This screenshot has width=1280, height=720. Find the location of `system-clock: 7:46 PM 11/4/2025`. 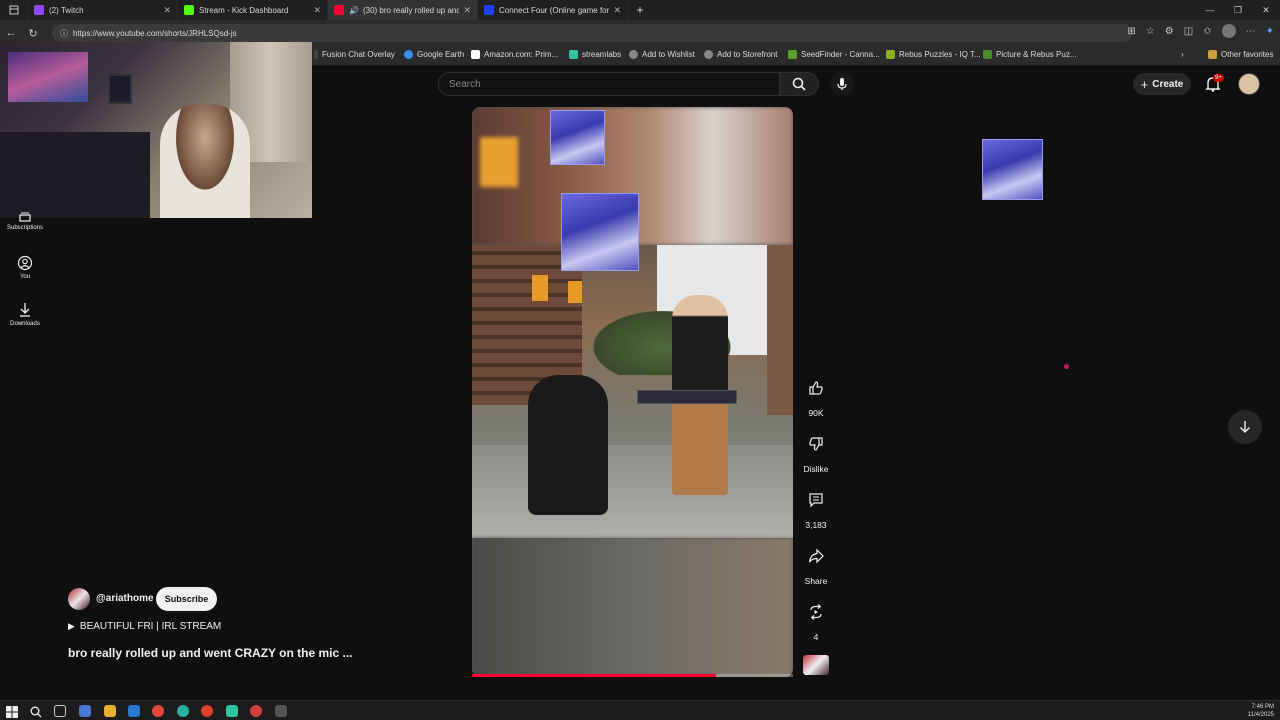

system-clock: 7:46 PM 11/4/2025 is located at coordinates (1261, 711).